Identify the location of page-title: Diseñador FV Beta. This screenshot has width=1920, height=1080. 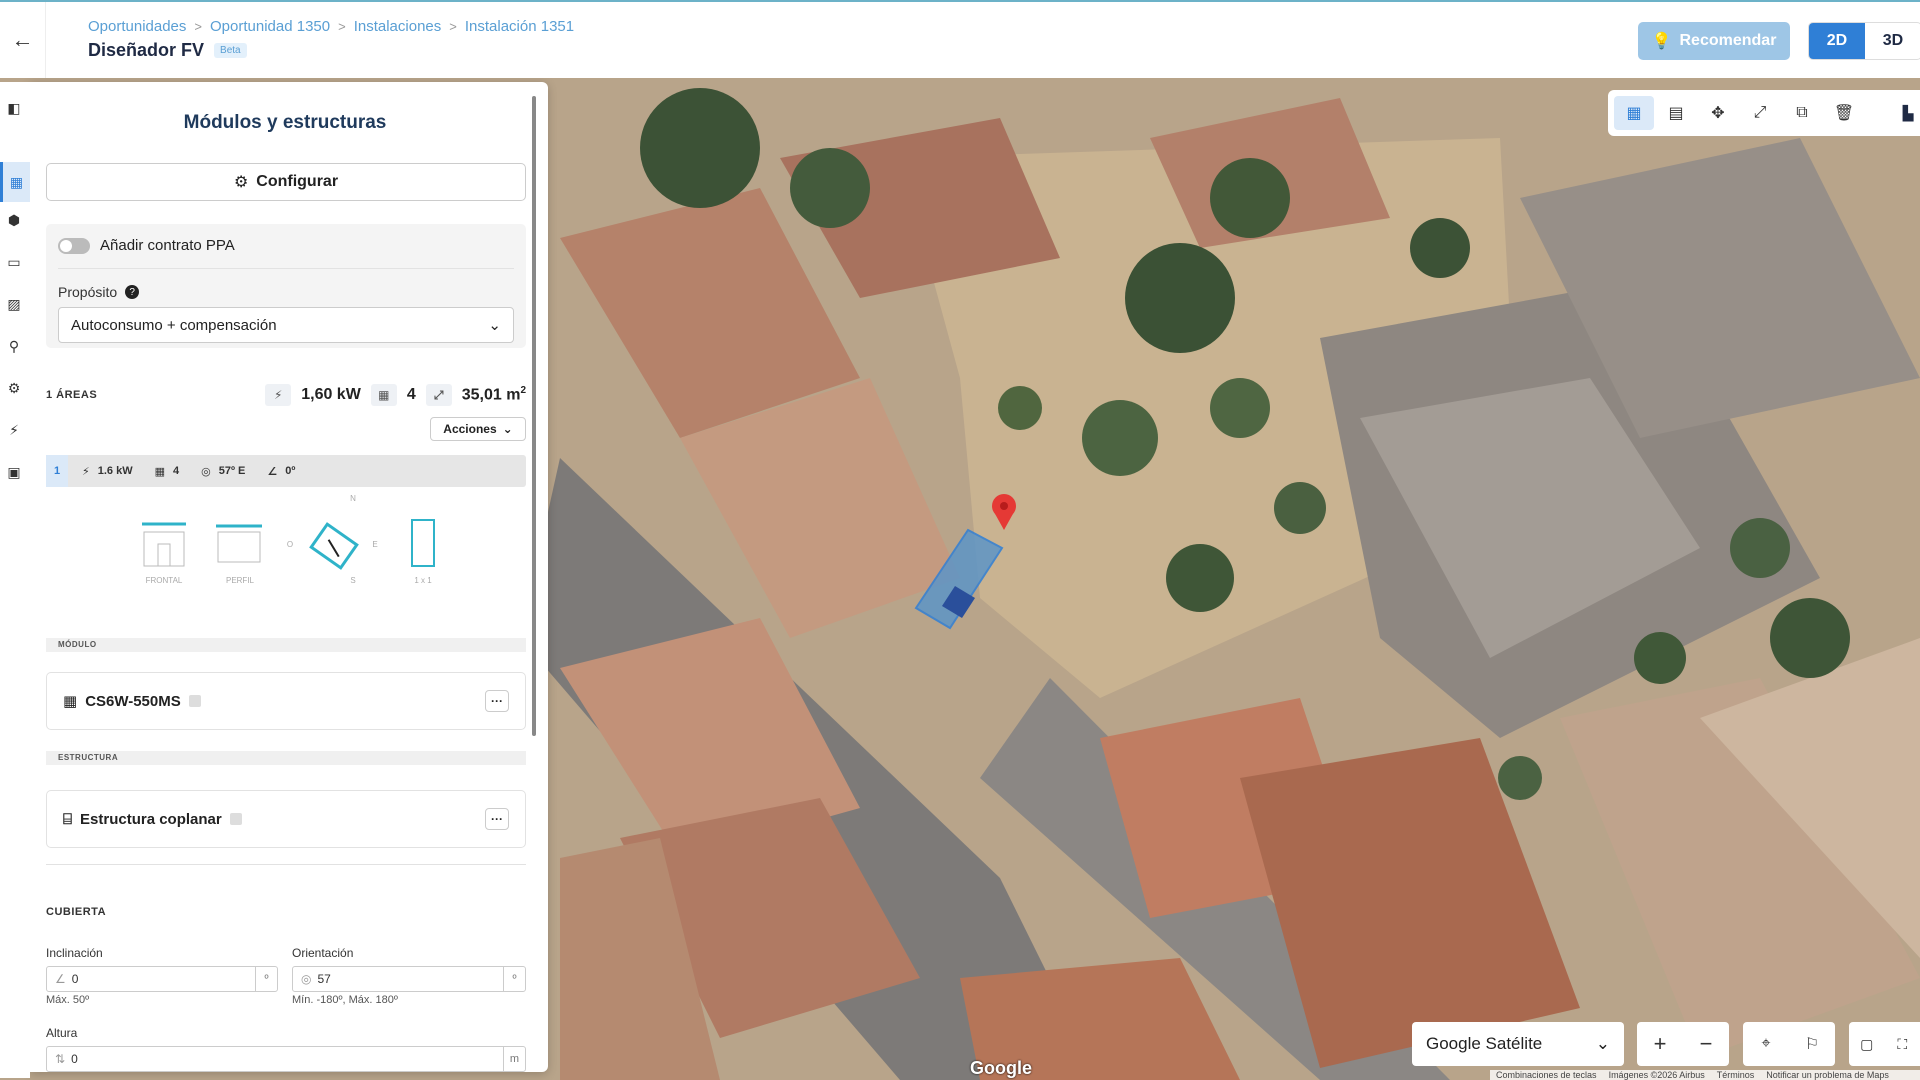
(167, 50).